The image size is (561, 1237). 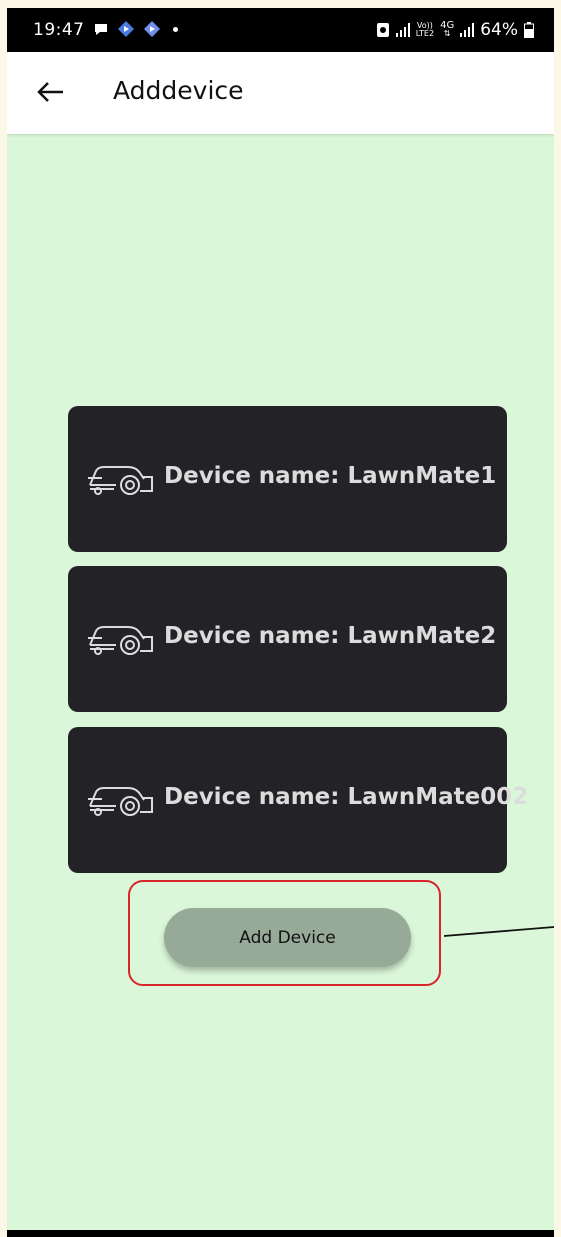 What do you see at coordinates (175, 29) in the screenshot?
I see `more-dot-icon` at bounding box center [175, 29].